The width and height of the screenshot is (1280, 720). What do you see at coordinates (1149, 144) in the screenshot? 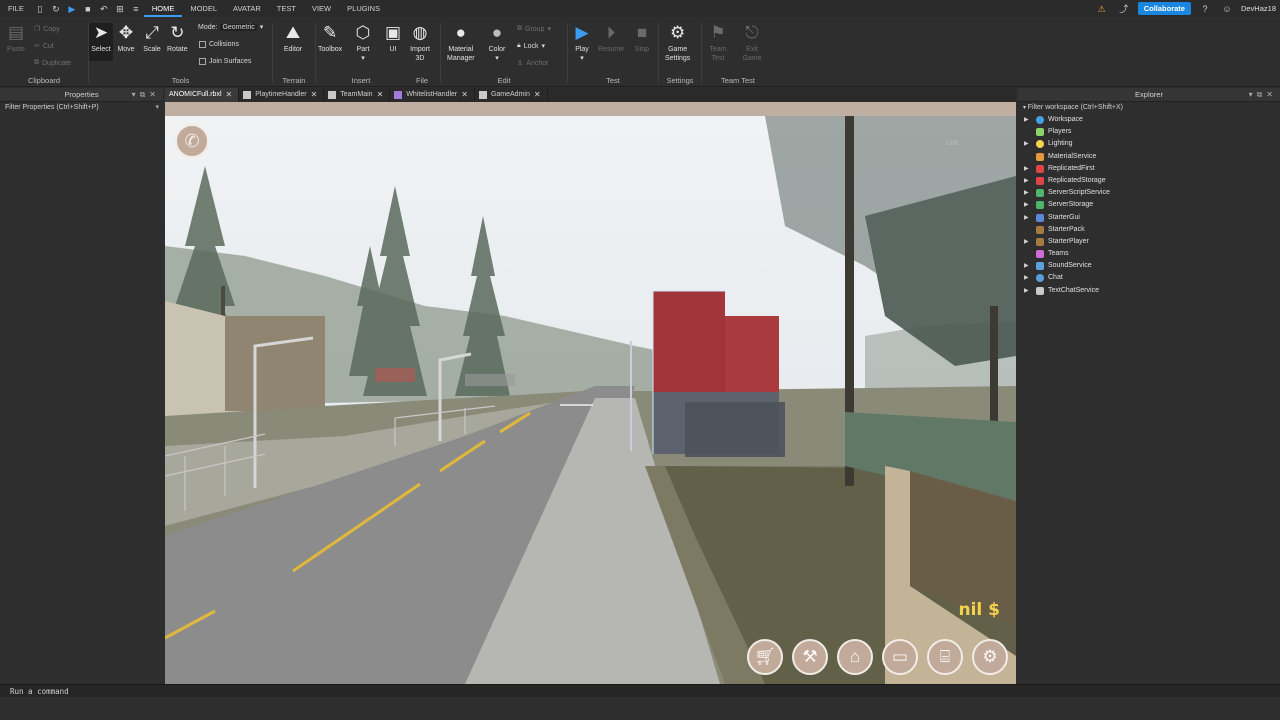
I see `tree-item-lighting: ▶ Lighting` at bounding box center [1149, 144].